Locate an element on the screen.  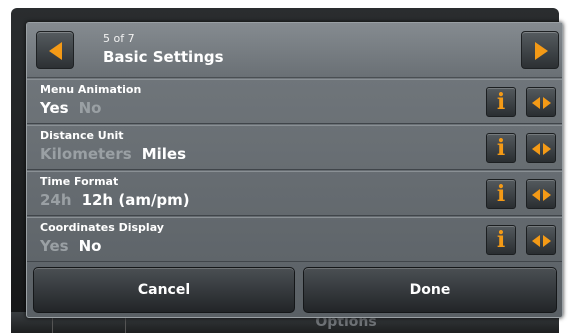
page-title: Basic Settings is located at coordinates (163, 57).